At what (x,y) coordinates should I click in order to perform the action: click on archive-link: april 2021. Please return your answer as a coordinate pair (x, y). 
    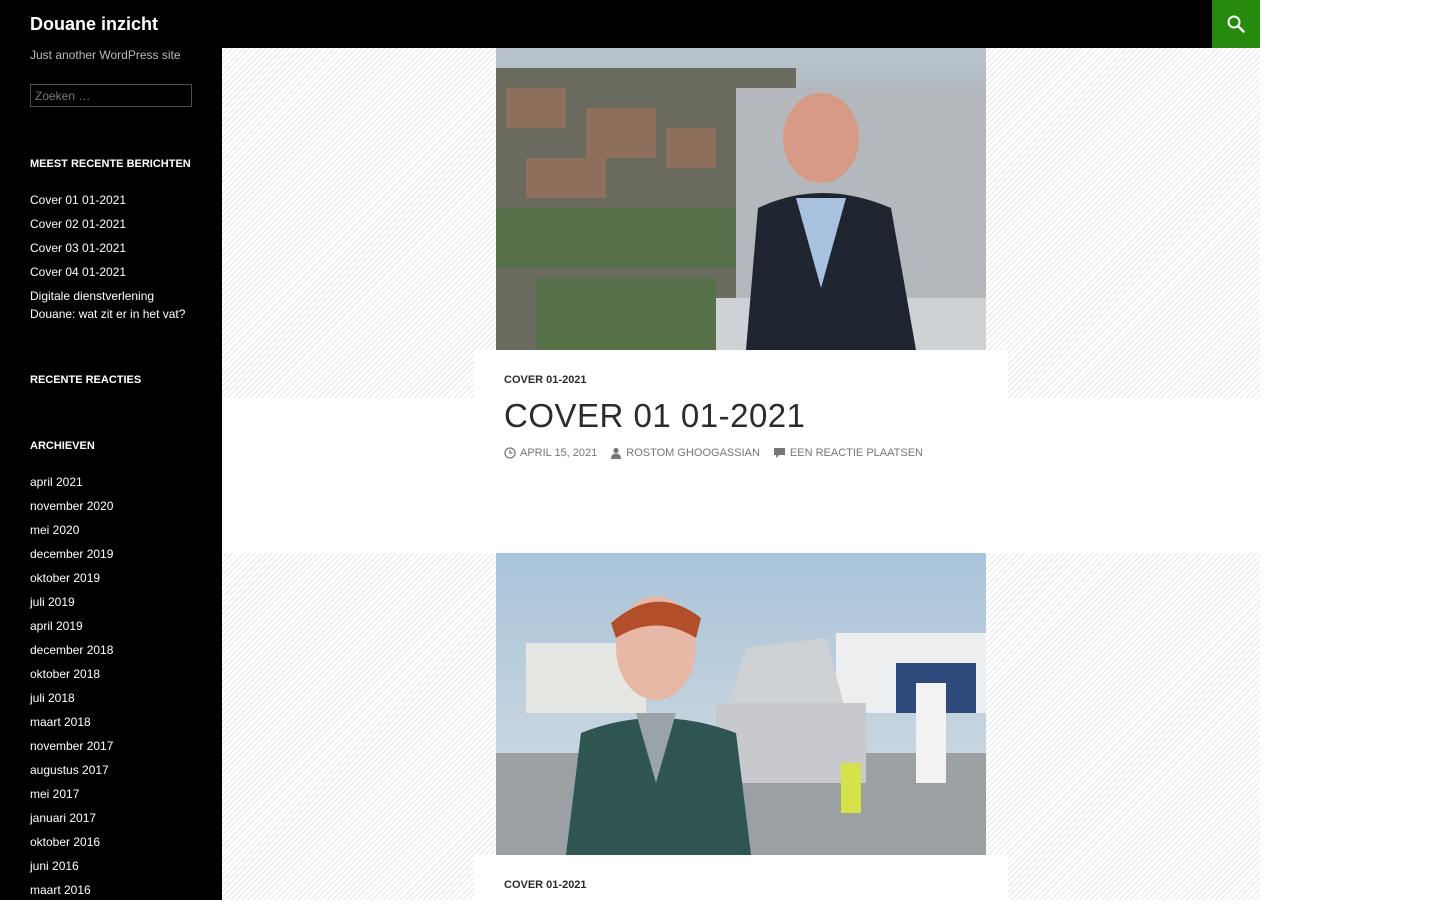
    Looking at the image, I should click on (56, 482).